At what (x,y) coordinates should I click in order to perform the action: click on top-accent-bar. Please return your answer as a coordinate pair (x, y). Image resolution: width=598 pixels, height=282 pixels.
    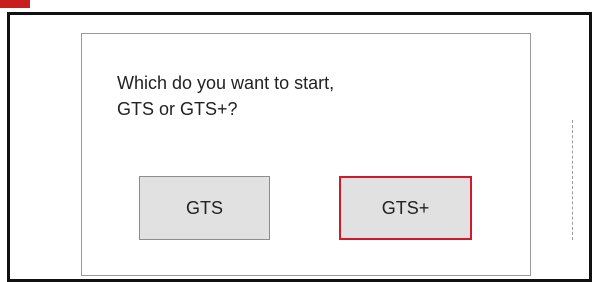
    Looking at the image, I should click on (15, 4).